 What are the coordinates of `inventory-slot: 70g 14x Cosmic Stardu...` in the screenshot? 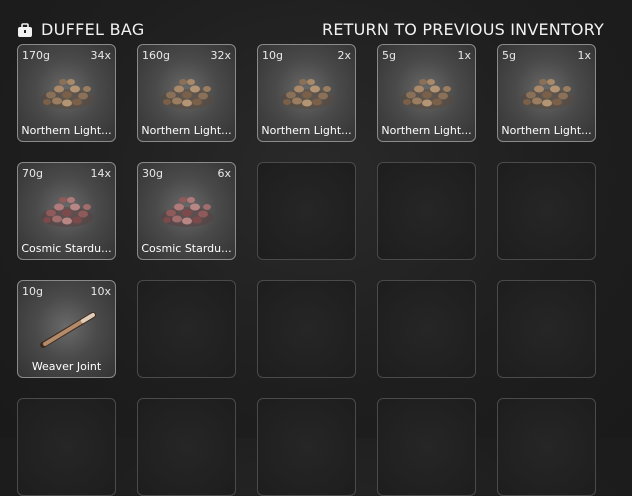 It's located at (66, 211).